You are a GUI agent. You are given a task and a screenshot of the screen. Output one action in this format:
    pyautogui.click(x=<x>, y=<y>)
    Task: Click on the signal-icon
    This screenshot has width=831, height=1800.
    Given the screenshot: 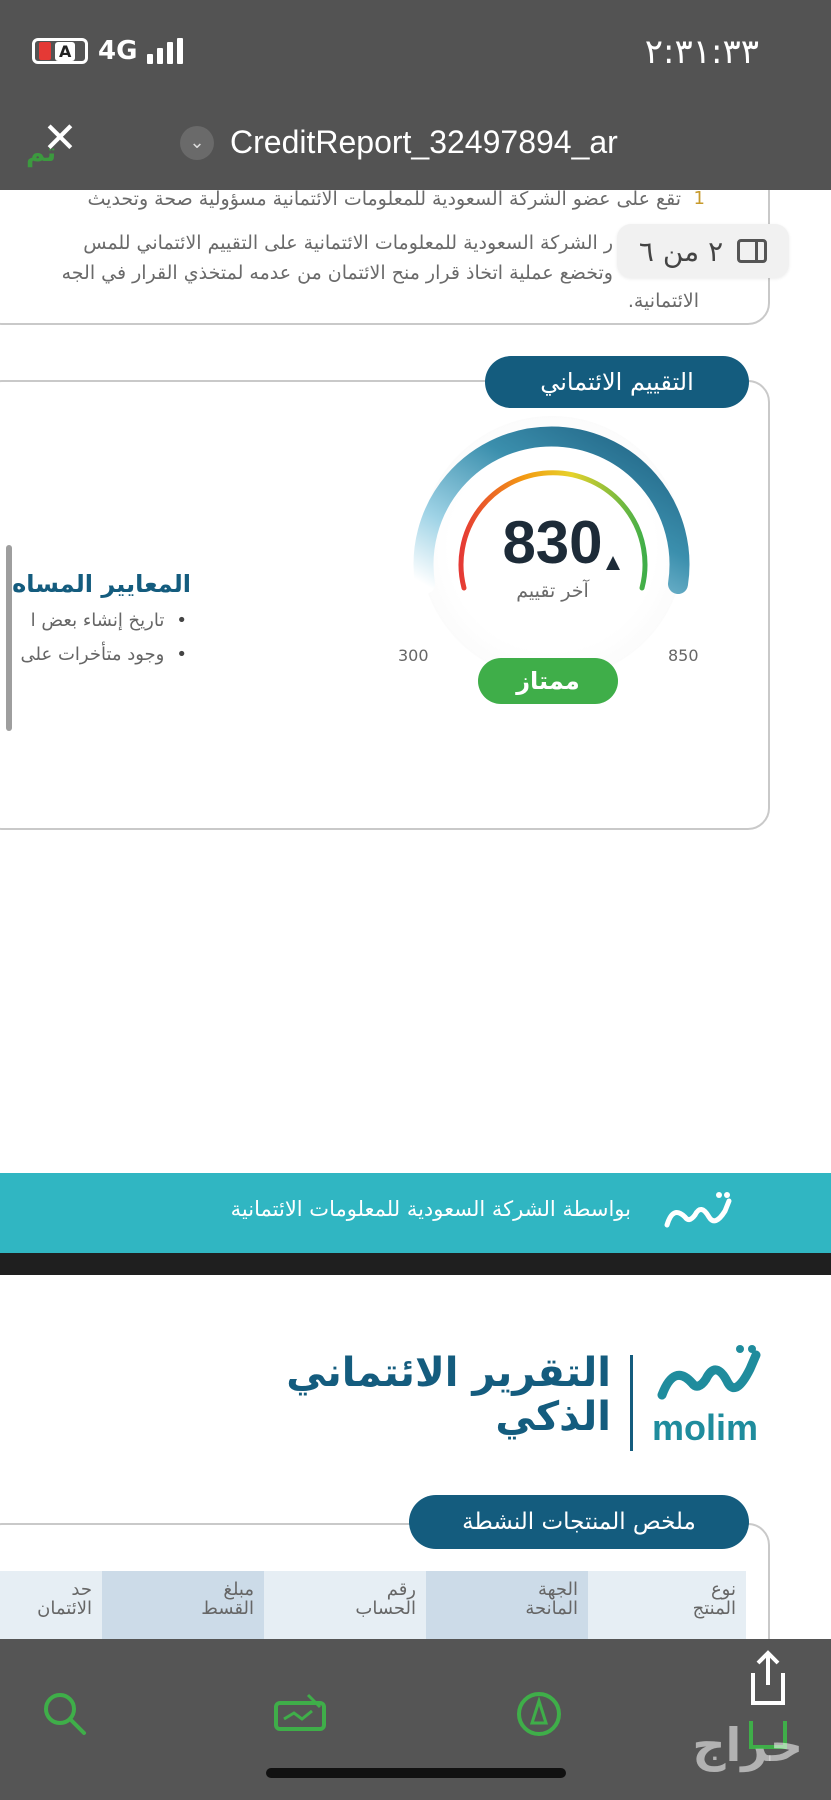 What is the action you would take?
    pyautogui.click(x=165, y=51)
    